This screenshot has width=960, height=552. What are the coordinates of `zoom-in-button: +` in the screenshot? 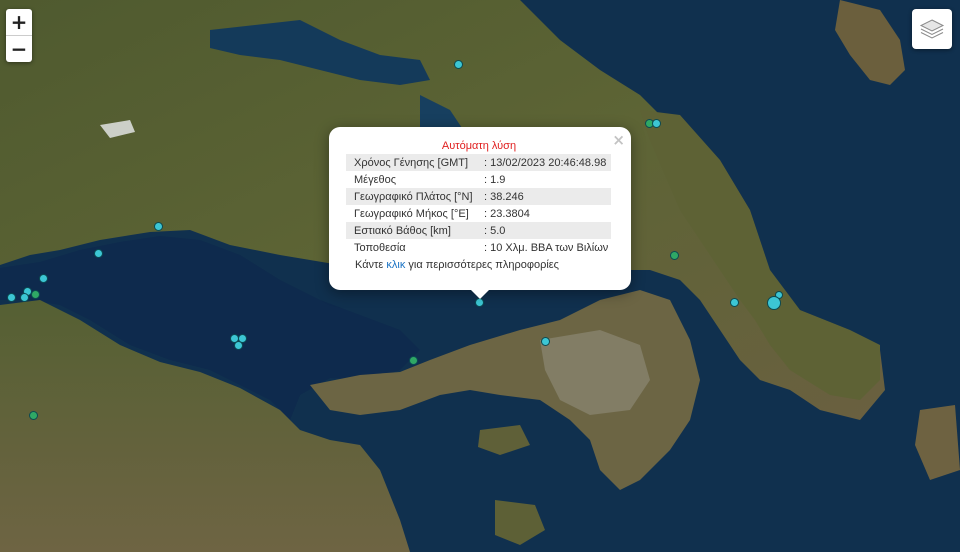 It's located at (19, 22).